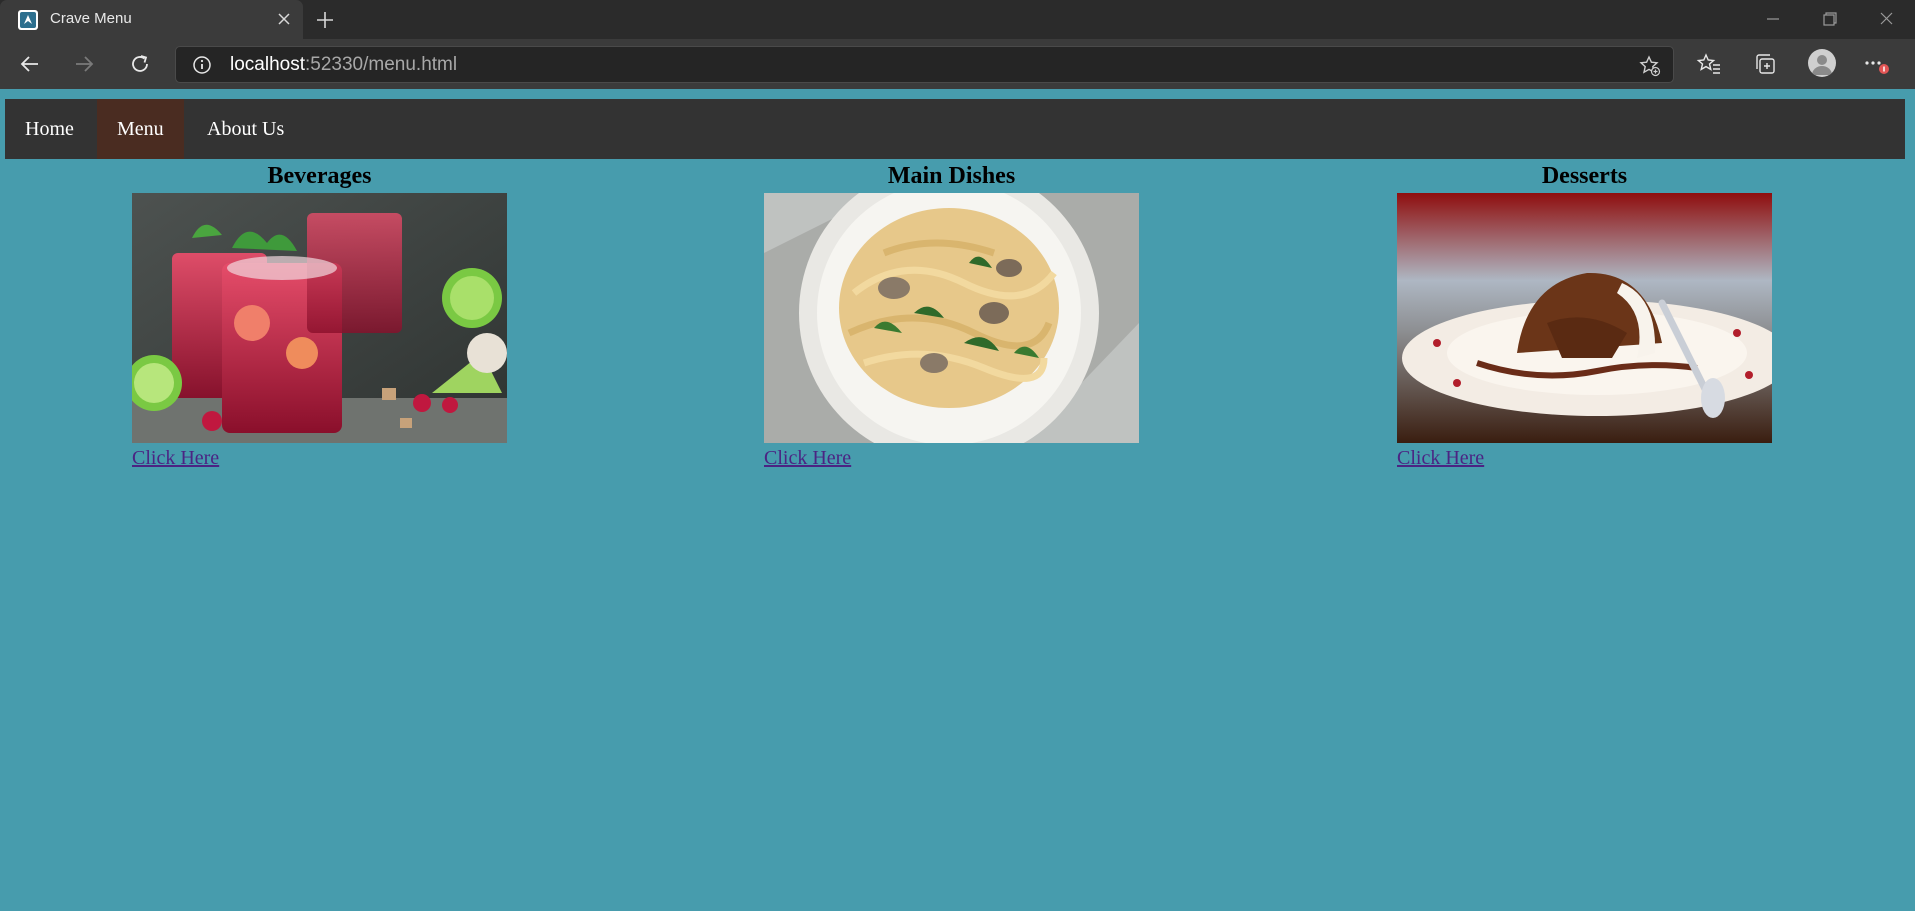  What do you see at coordinates (951, 458) in the screenshot?
I see `main-dishes-link: Click Here` at bounding box center [951, 458].